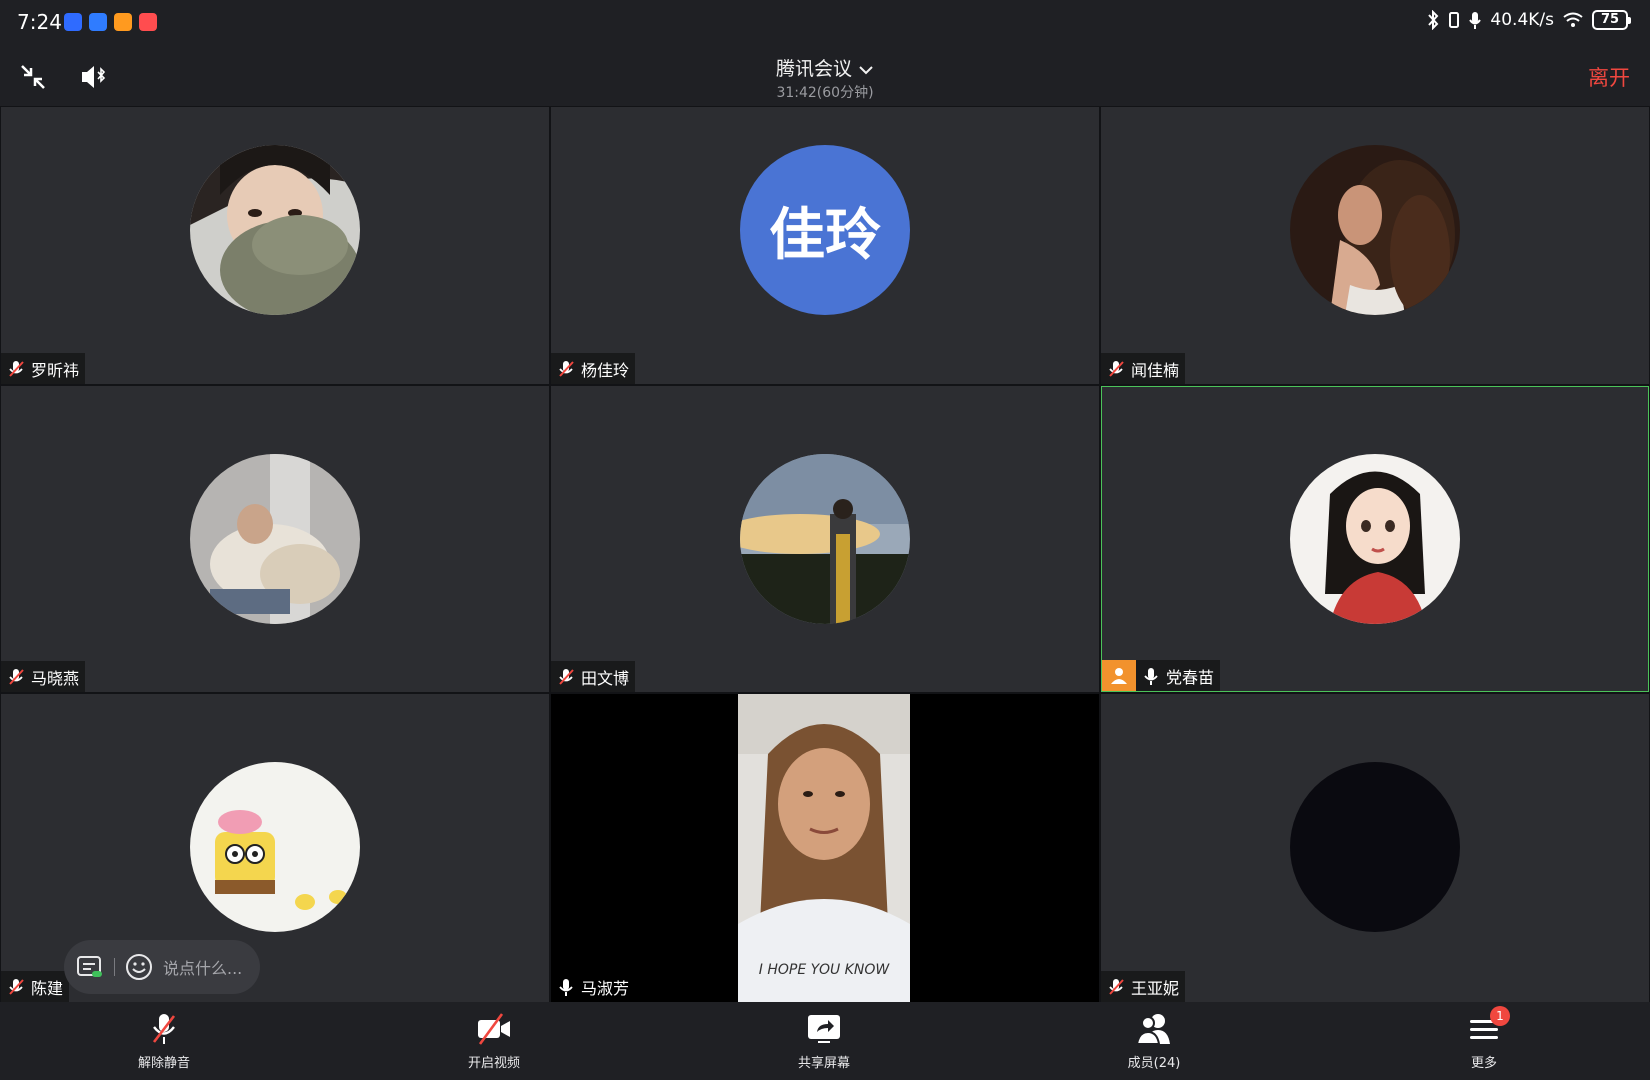 This screenshot has width=1650, height=1080. I want to click on name-tag: 马晓燕, so click(43, 676).